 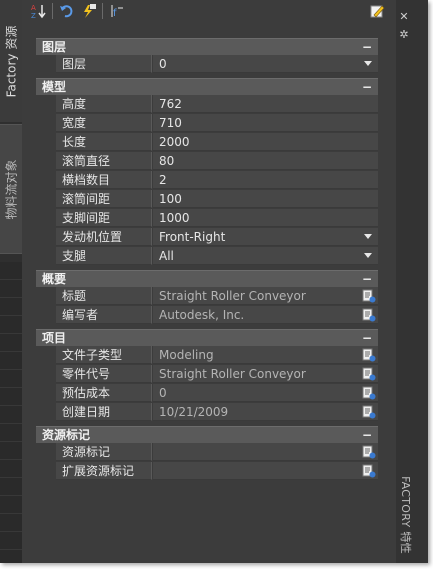 What do you see at coordinates (207, 278) in the screenshot?
I see `section-header-summary: 概要 −` at bounding box center [207, 278].